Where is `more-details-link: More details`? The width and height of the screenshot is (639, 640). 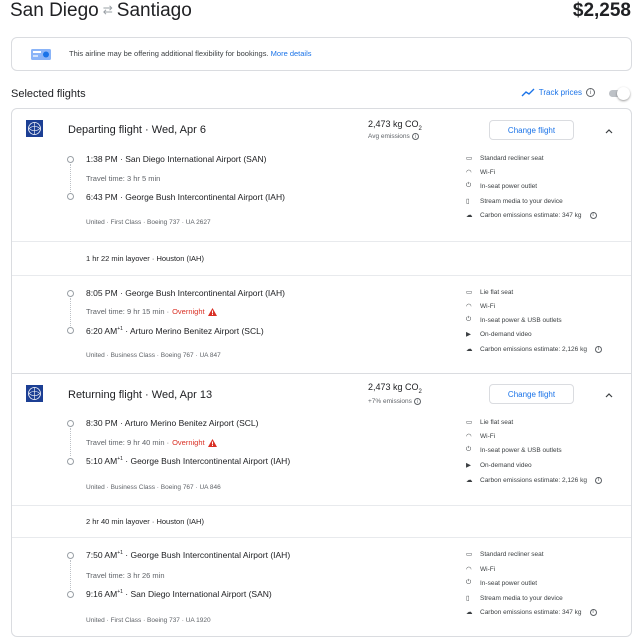 more-details-link: More details is located at coordinates (291, 53).